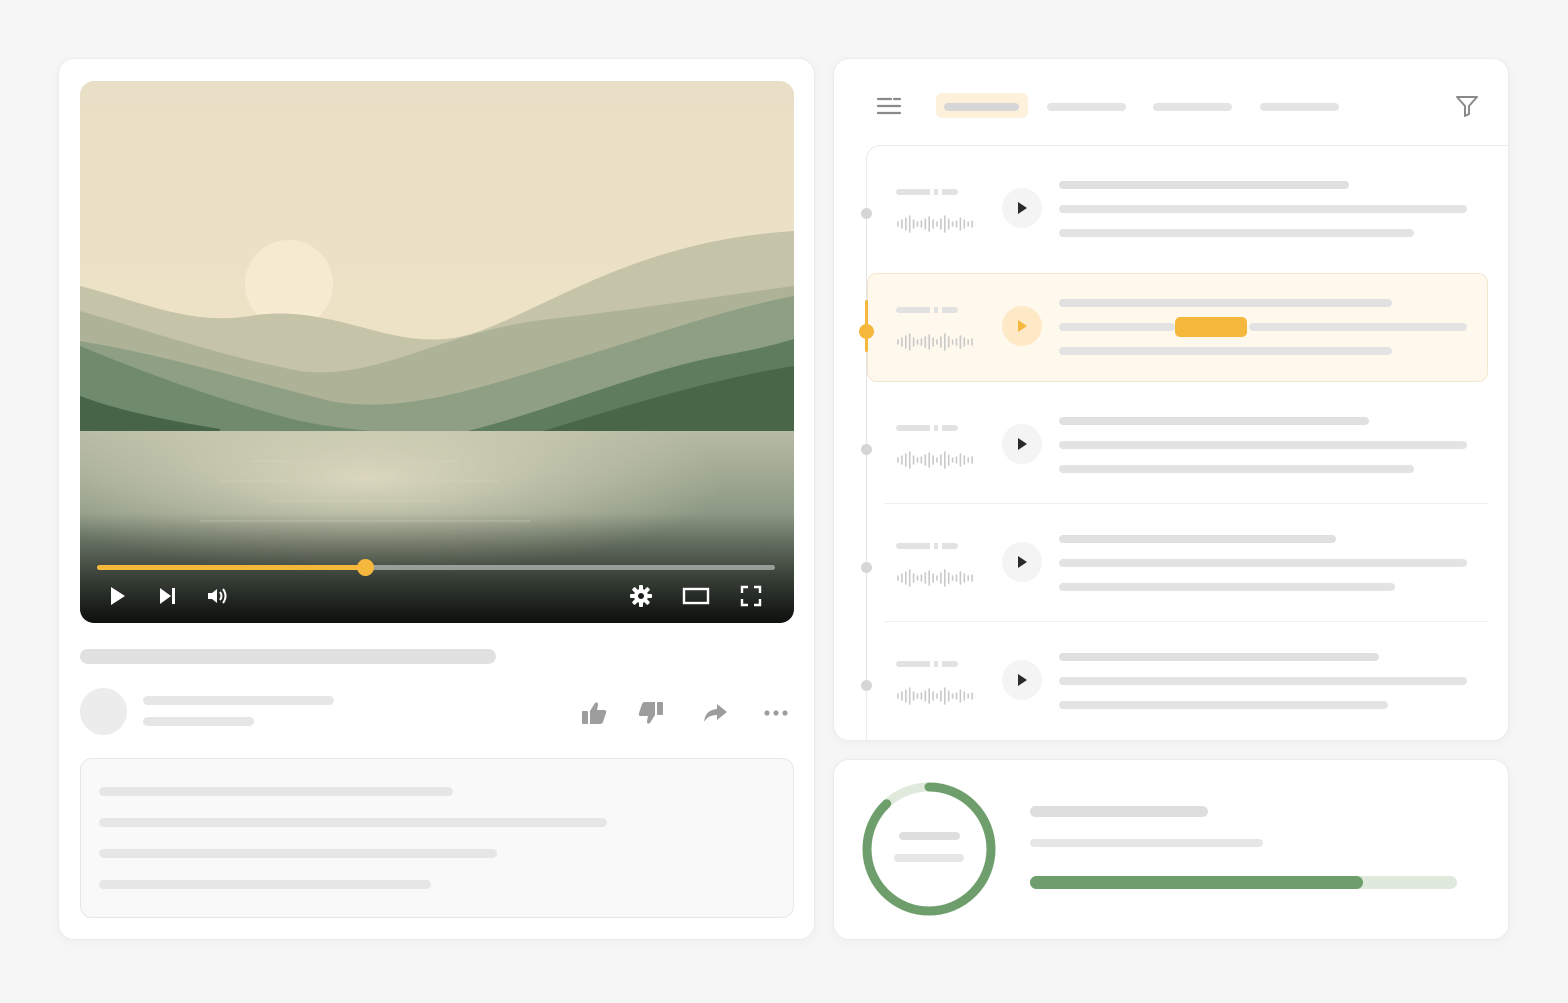 Image resolution: width=1568 pixels, height=1003 pixels. I want to click on volume-button, so click(218, 596).